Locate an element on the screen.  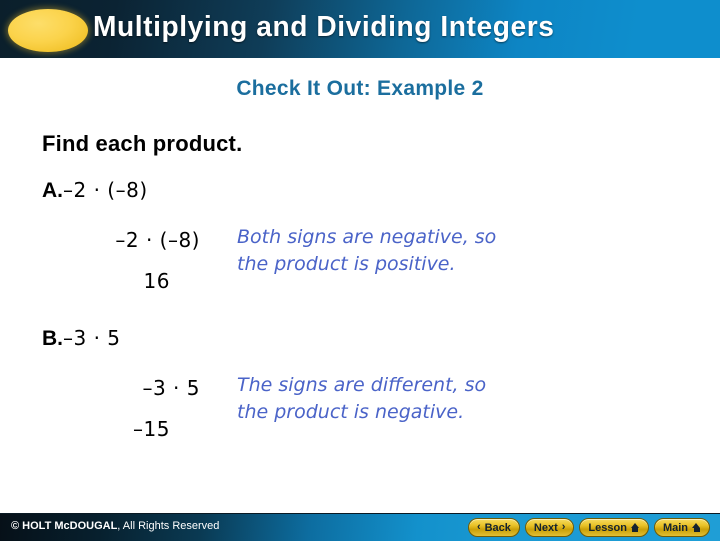
page-title: Multiplying and Dividing Integers is located at coordinates (324, 27).